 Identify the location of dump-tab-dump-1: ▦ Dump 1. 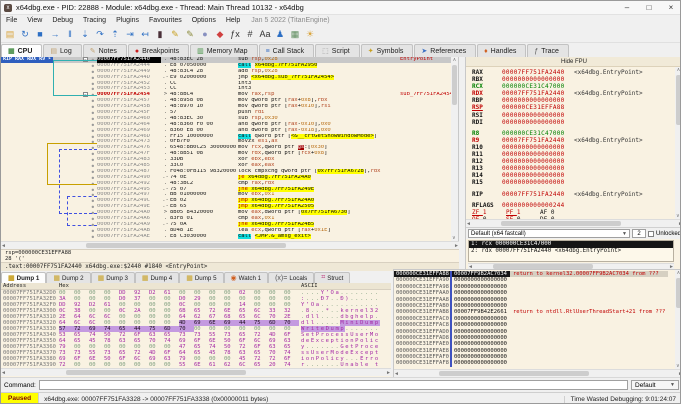
(24, 277).